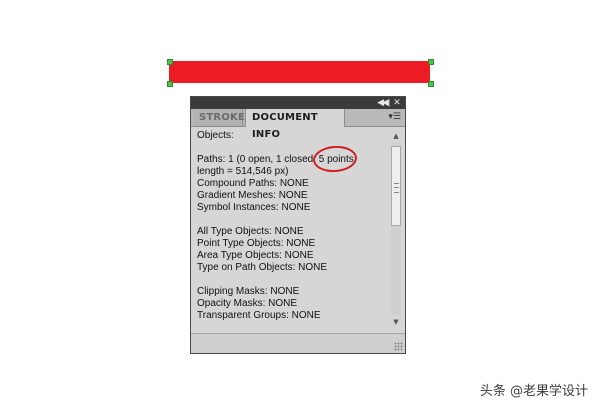 Image resolution: width=600 pixels, height=407 pixels. I want to click on panel-titlebar: ◀◀ ✕, so click(298, 103).